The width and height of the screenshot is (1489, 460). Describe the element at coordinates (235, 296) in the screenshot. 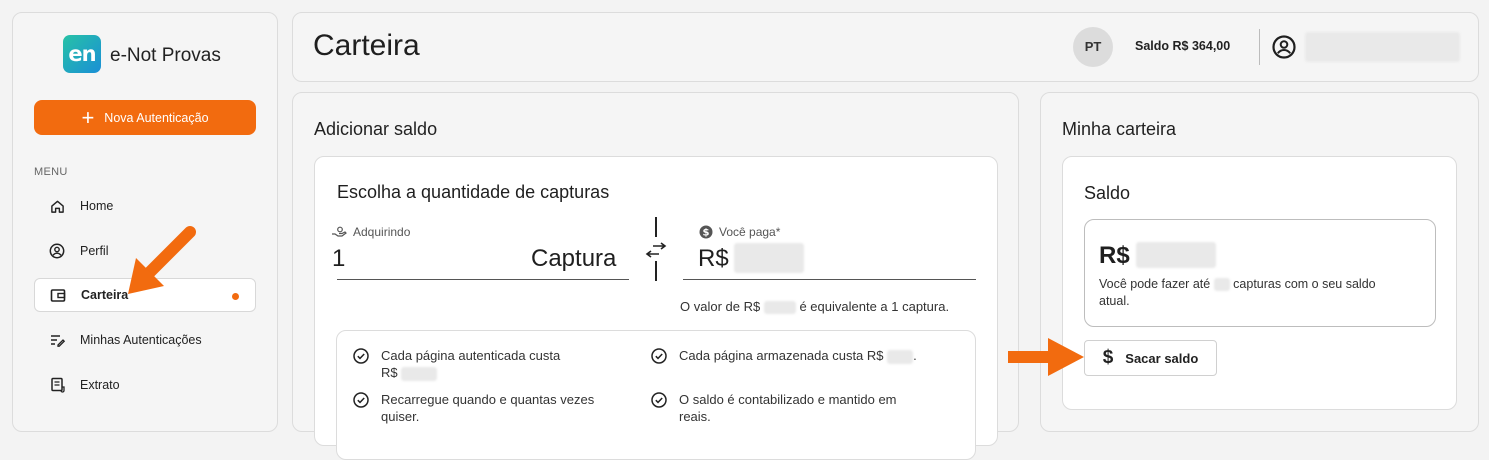

I see `active-indicator` at that location.